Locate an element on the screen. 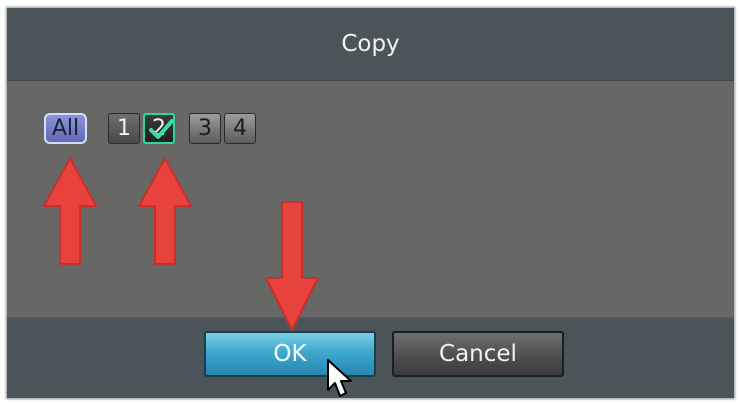 This screenshot has height=403, width=739. channel-2-checkbox: 2 is located at coordinates (159, 128).